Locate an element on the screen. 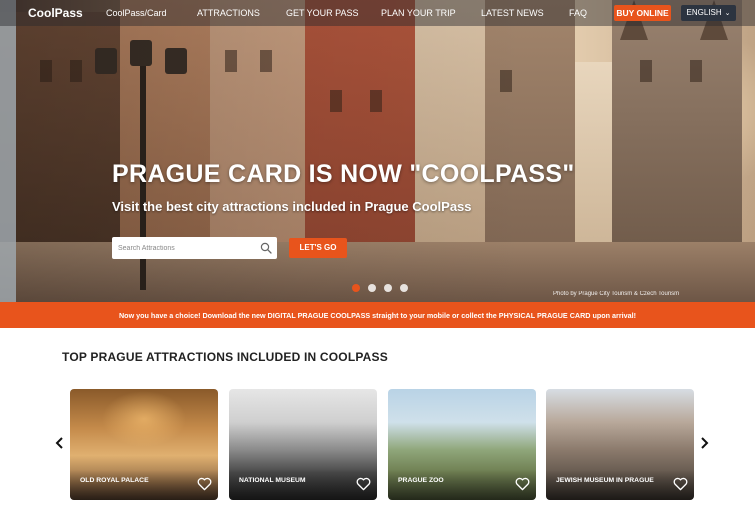 The width and height of the screenshot is (755, 530). attraction-card-old-royal-palace: OLD ROYAL PALACE is located at coordinates (144, 444).